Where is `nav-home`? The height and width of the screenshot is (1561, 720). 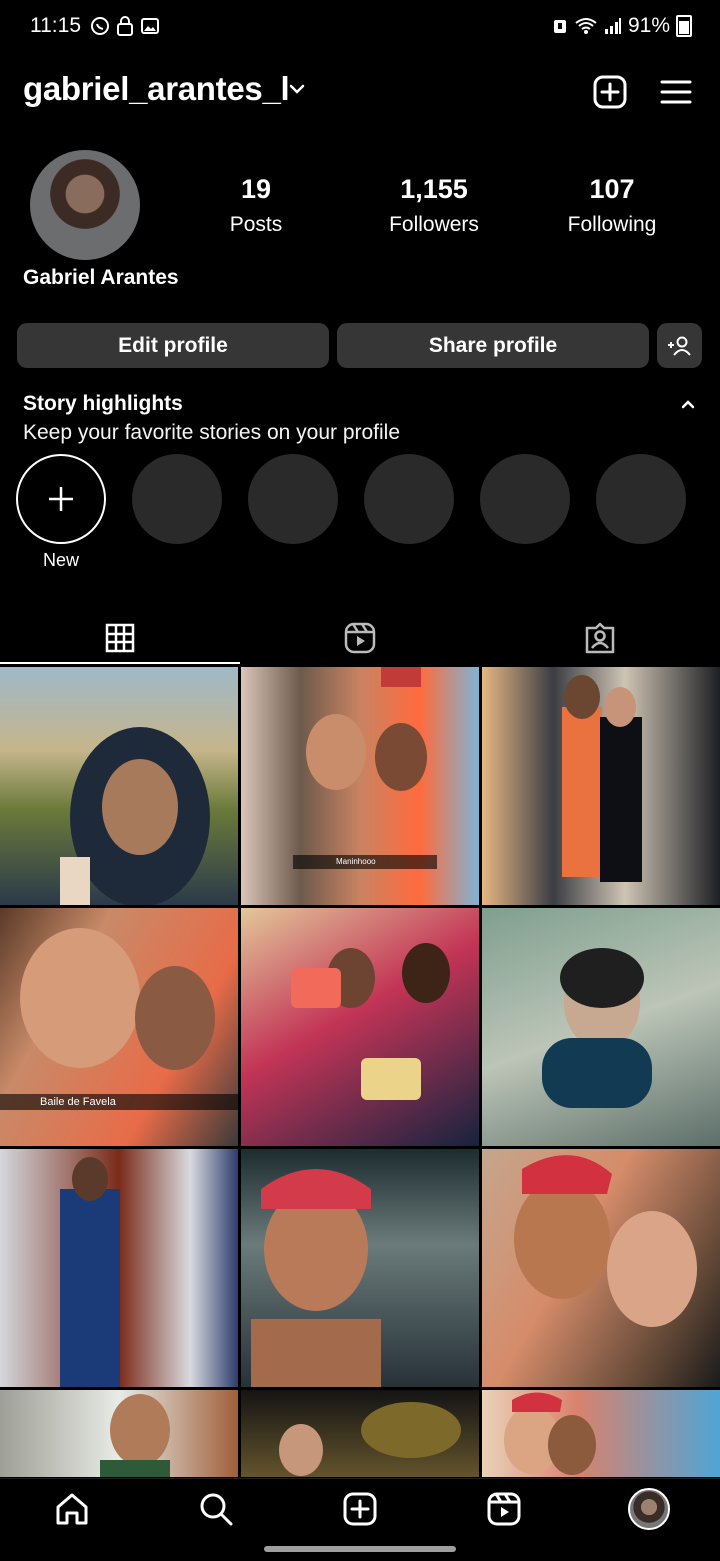
nav-home is located at coordinates (72, 1509).